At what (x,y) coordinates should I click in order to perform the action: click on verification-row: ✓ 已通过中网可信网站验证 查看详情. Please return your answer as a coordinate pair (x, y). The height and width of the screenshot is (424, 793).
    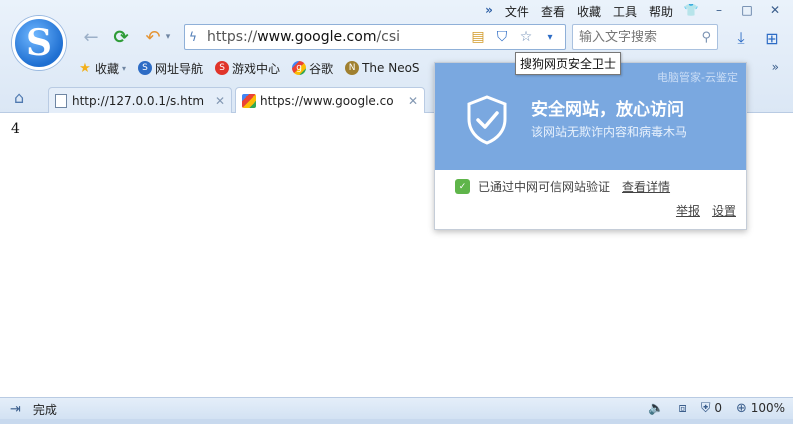
    Looking at the image, I should click on (562, 186).